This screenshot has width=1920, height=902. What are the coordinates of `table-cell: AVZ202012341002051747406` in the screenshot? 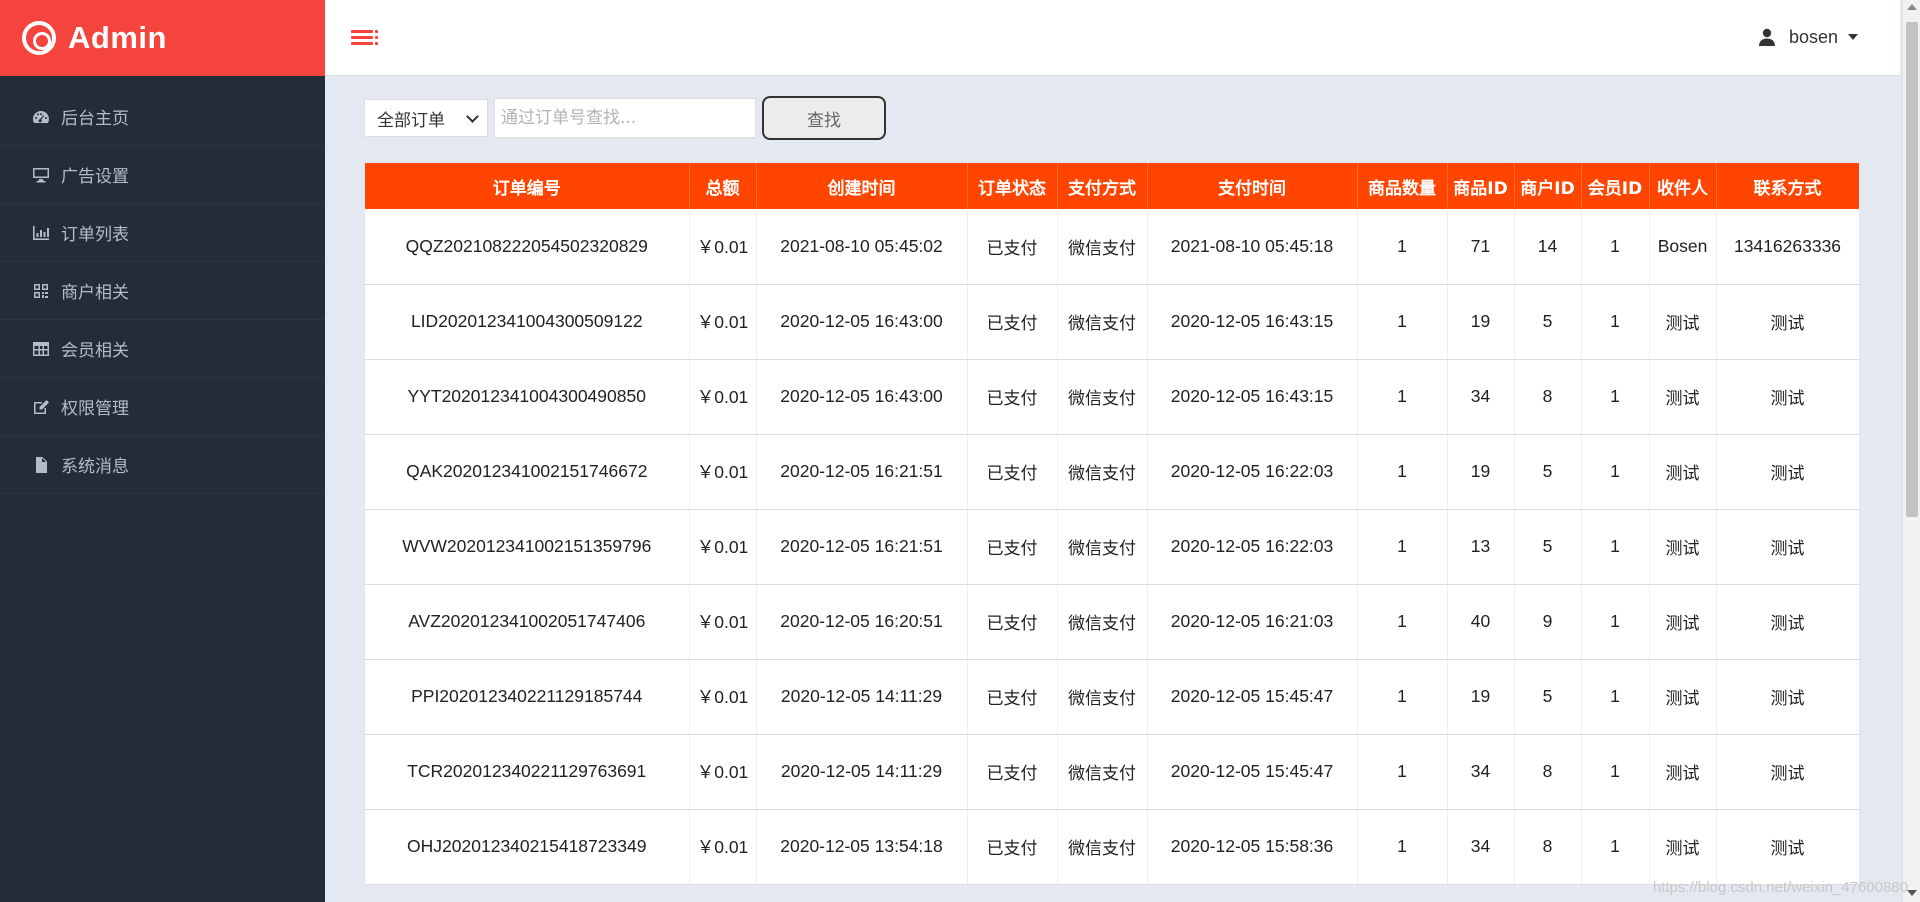 It's located at (527, 622).